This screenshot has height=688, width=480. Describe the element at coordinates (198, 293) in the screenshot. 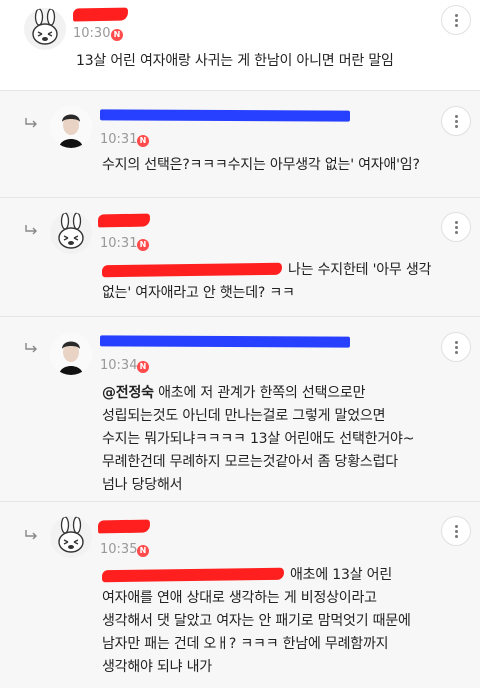

I see `comment-text-rest: 없는' 여자애라고 안 햇는데? ㅋㅋ` at that location.